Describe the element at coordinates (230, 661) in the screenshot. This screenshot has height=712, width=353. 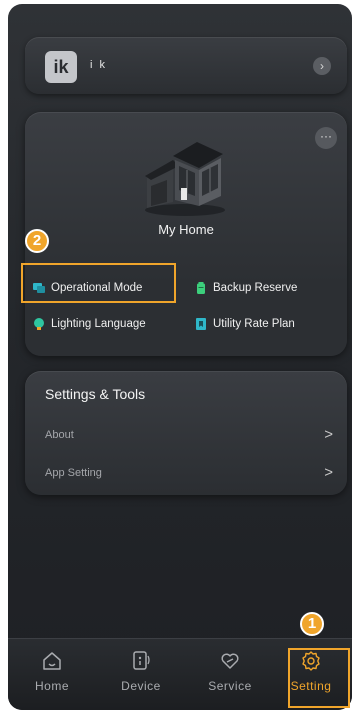
I see `service-icon` at that location.